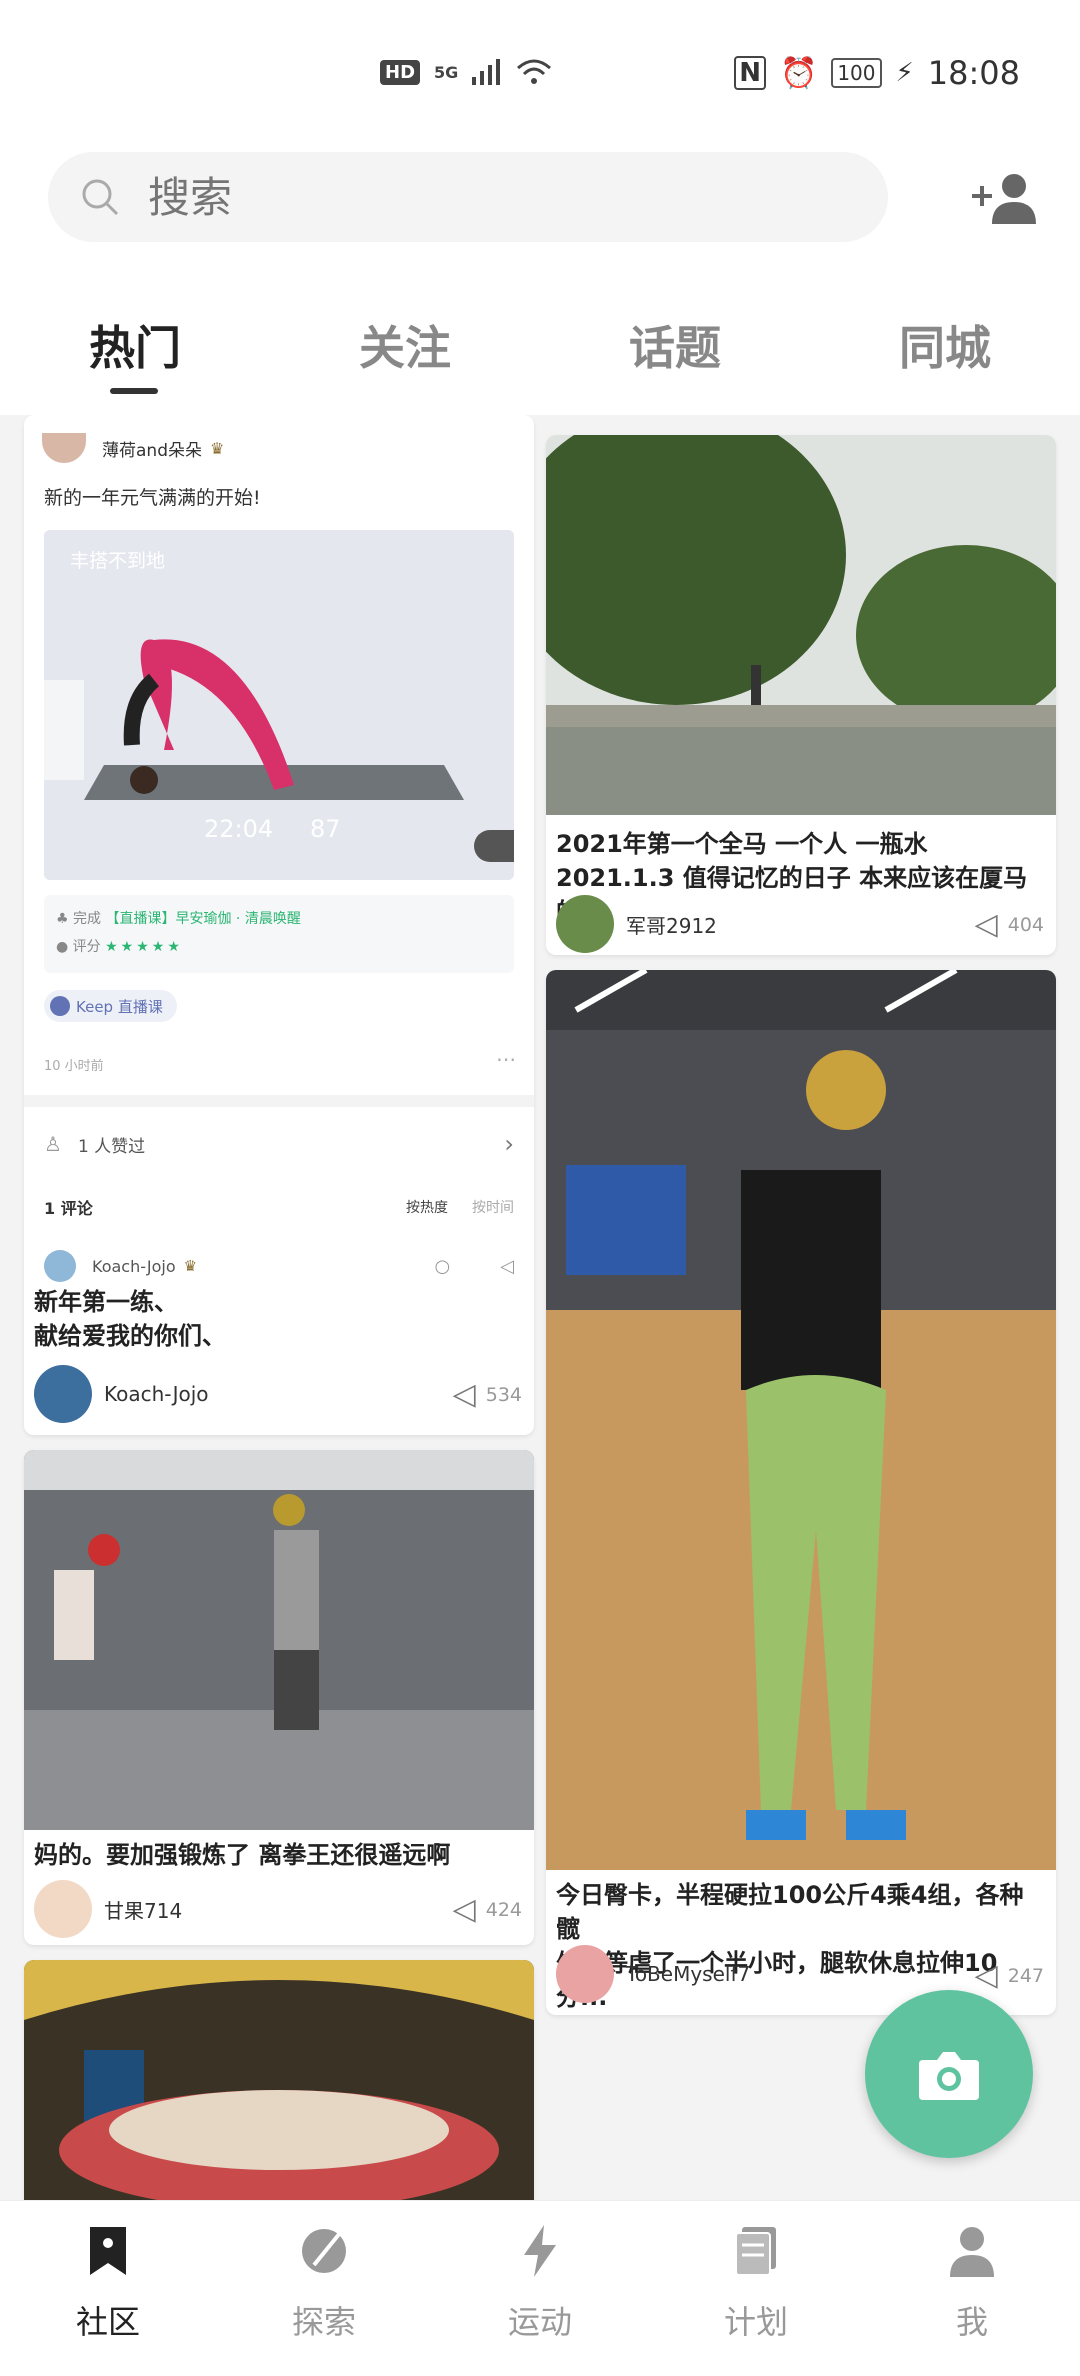 The image size is (1080, 2376). I want to click on divider, so click(279, 1101).